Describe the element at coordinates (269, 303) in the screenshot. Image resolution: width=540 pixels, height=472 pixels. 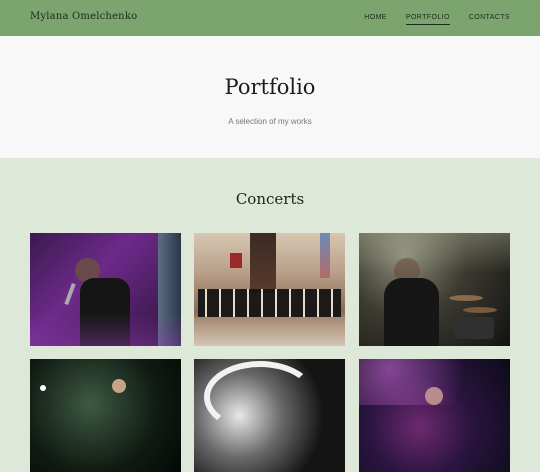
I see `choir-row` at that location.